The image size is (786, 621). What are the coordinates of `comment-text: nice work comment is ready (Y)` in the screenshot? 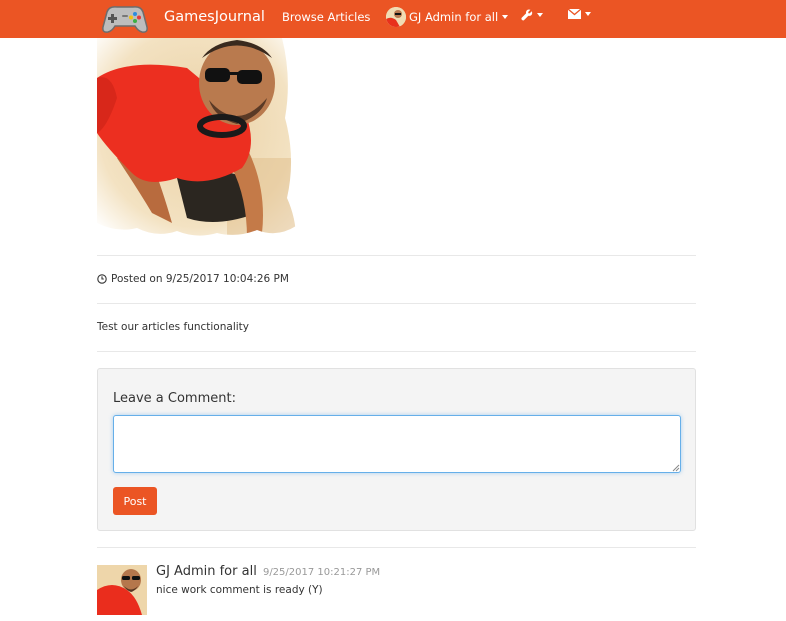 It's located at (239, 590).